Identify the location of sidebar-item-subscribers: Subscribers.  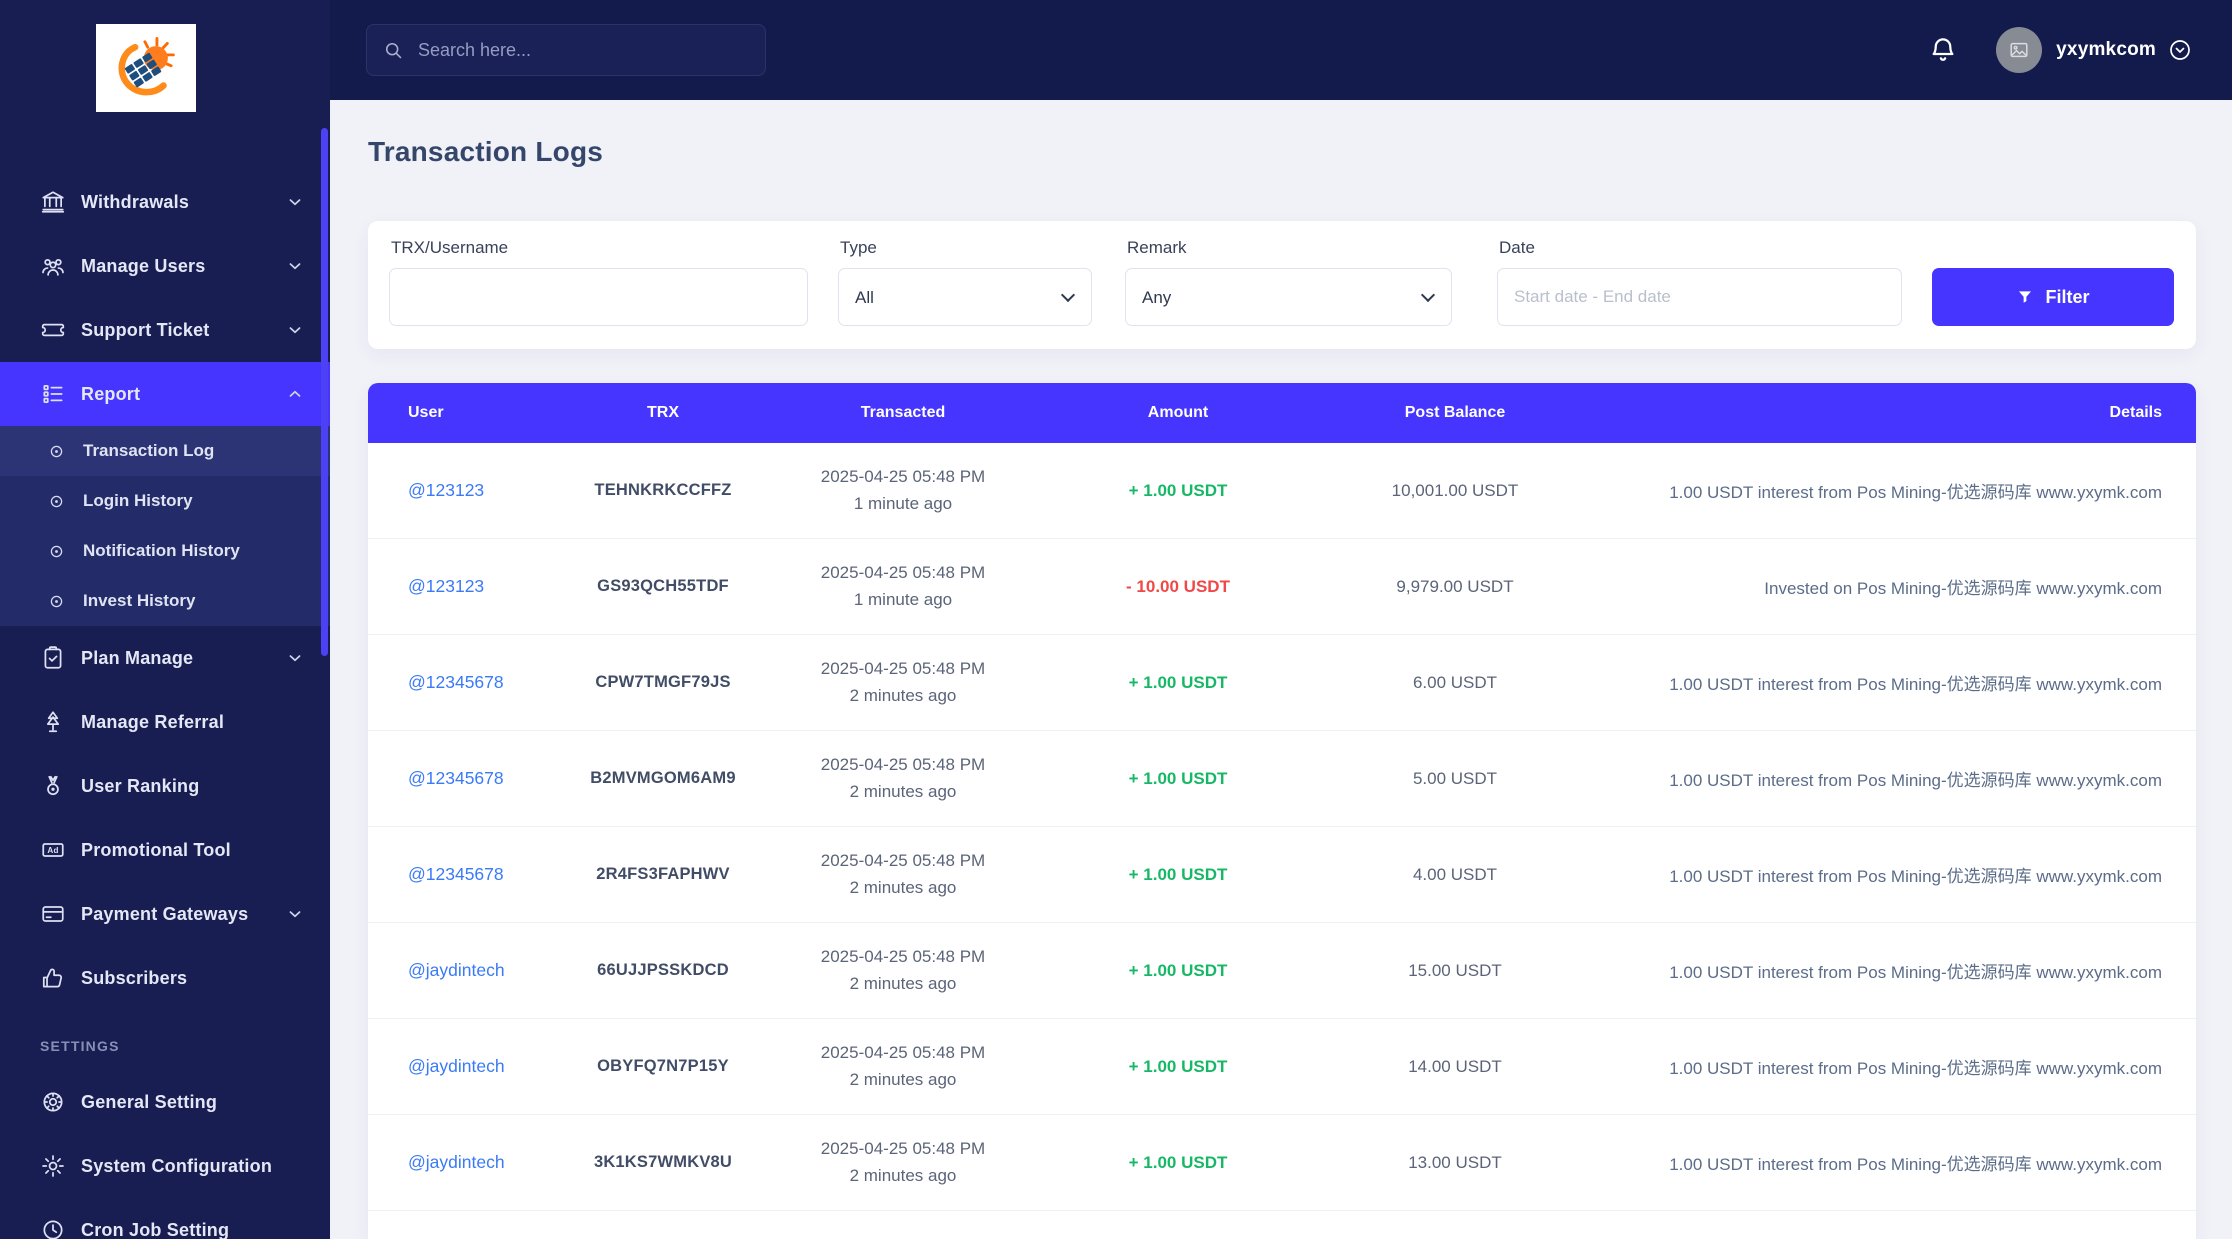
(165, 978).